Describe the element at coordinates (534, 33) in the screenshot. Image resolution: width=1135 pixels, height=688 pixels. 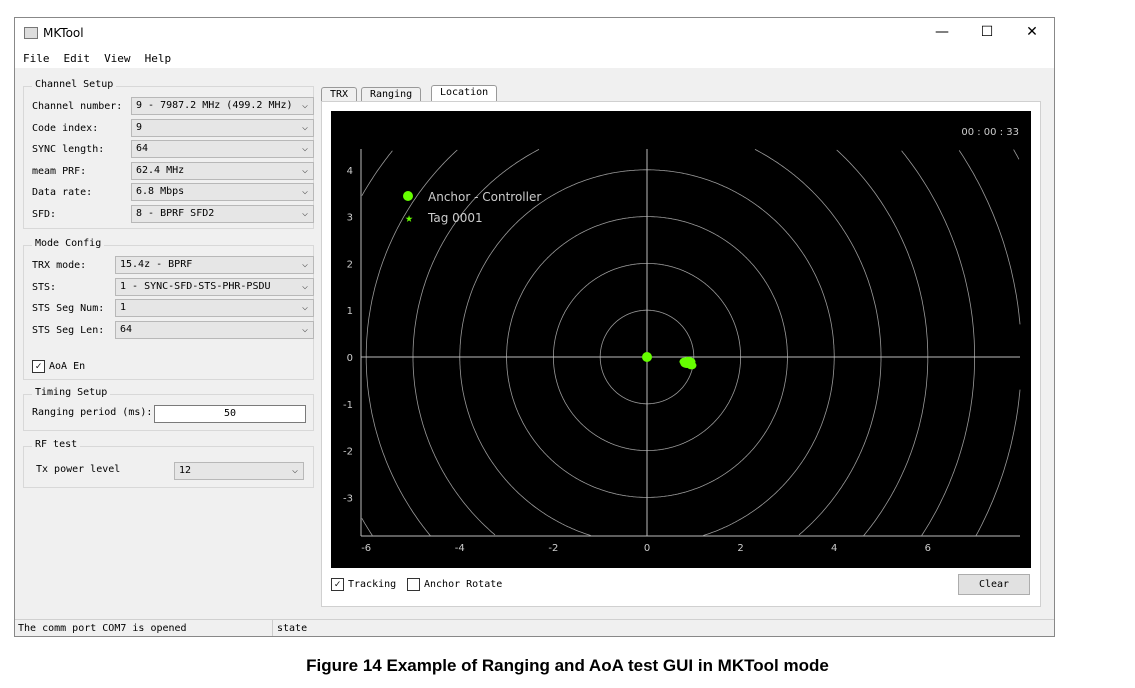
I see `title-bar: MKTool — ☐ ✕` at that location.